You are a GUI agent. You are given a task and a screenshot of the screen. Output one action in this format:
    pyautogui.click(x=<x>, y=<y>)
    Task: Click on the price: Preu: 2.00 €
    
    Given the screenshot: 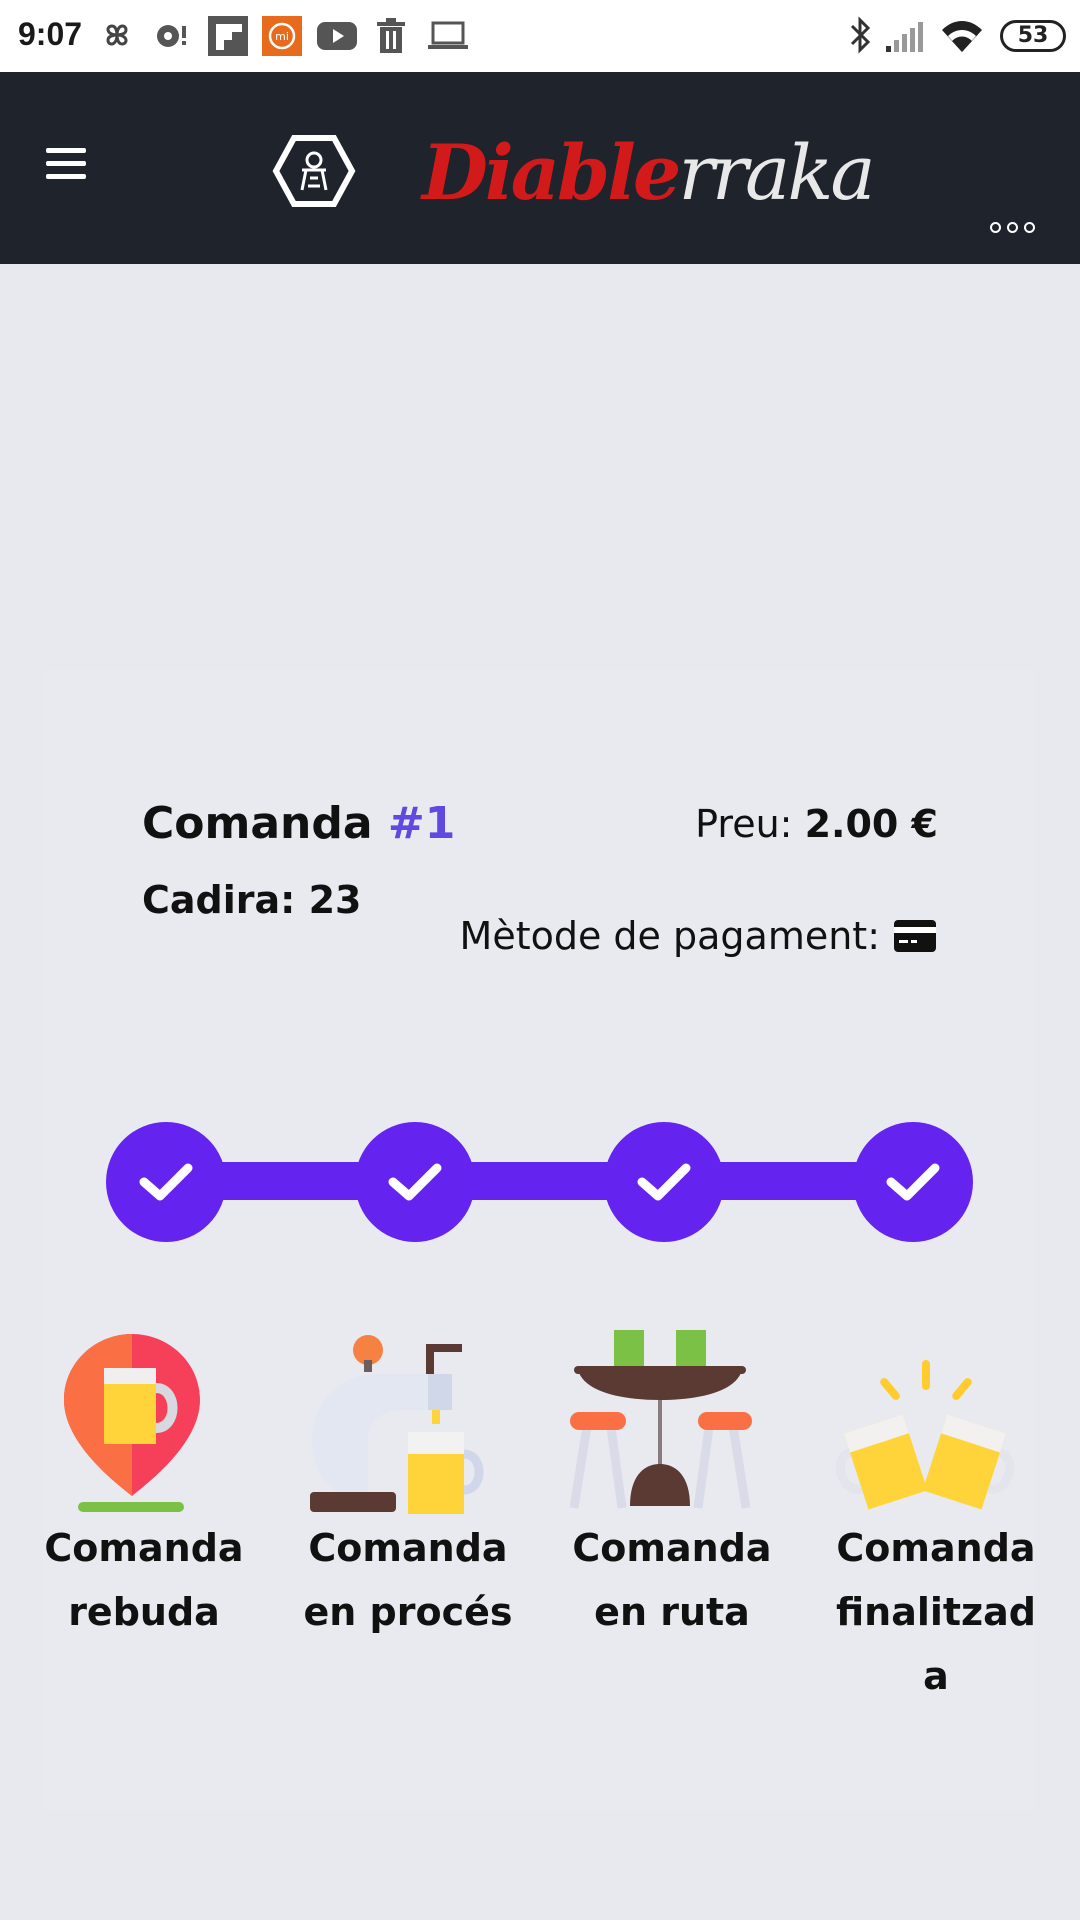 What is the action you would take?
    pyautogui.click(x=816, y=824)
    